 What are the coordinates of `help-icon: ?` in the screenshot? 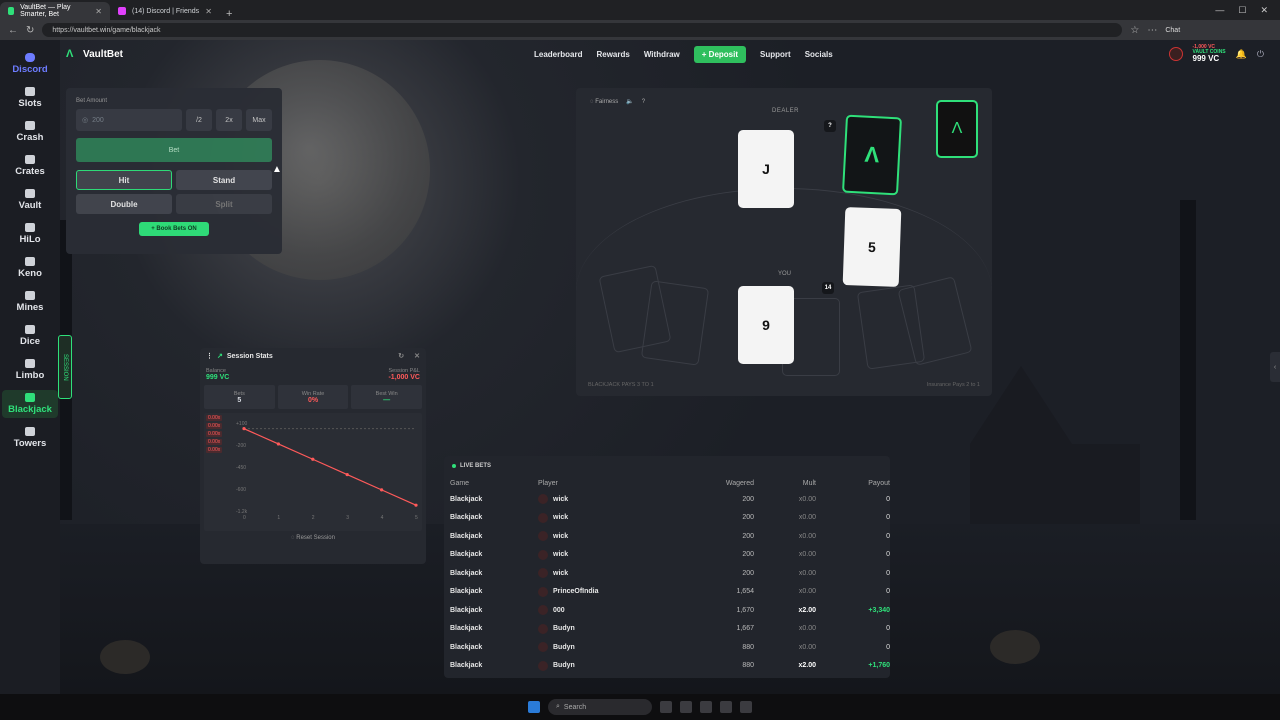 It's located at (643, 102).